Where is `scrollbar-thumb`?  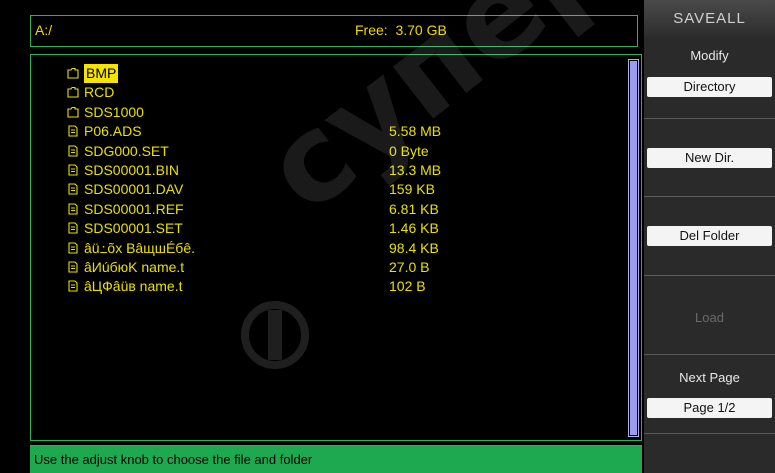 scrollbar-thumb is located at coordinates (633, 248).